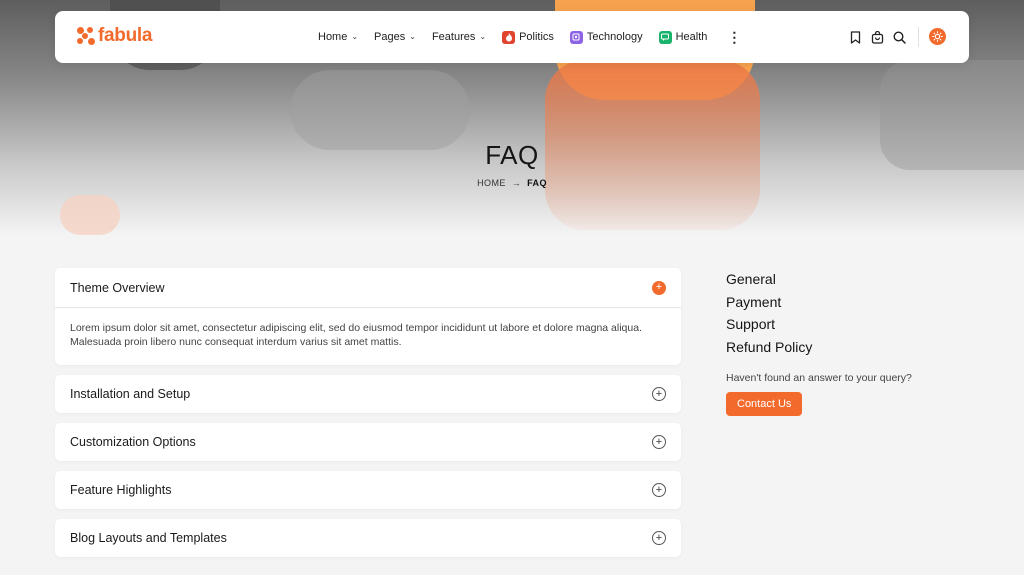 This screenshot has height=575, width=1024. I want to click on sidebar-link-support: Support, so click(846, 324).